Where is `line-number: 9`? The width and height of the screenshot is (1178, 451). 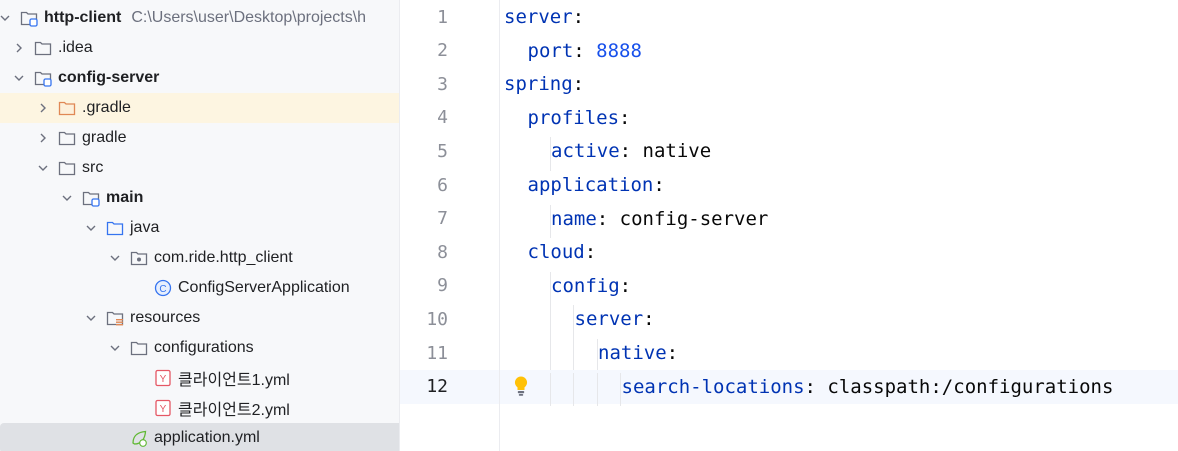
line-number: 9 is located at coordinates (442, 286).